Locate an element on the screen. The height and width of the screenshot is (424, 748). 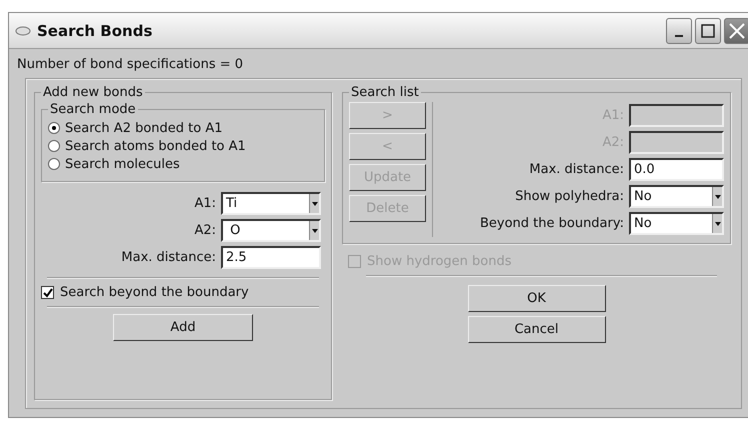
group-title: Search mode is located at coordinates (93, 109).